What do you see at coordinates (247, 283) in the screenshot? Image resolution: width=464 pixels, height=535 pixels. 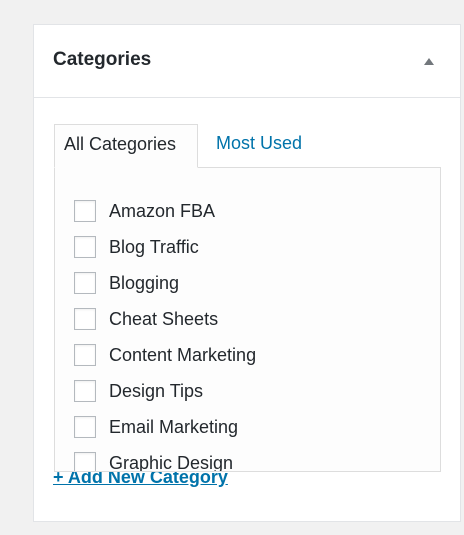 I see `category-item-blogging: Blogging` at bounding box center [247, 283].